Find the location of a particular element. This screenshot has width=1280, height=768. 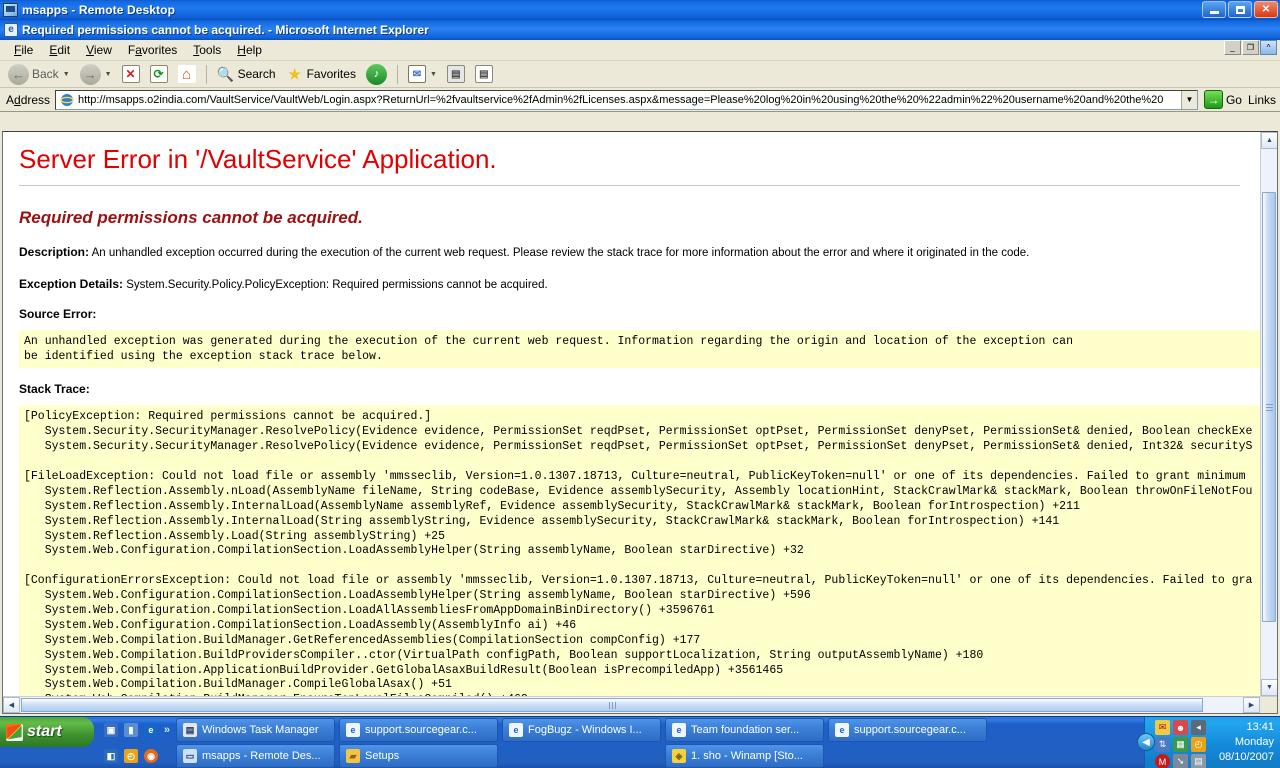

stop-icon: ✕ is located at coordinates (130, 74).